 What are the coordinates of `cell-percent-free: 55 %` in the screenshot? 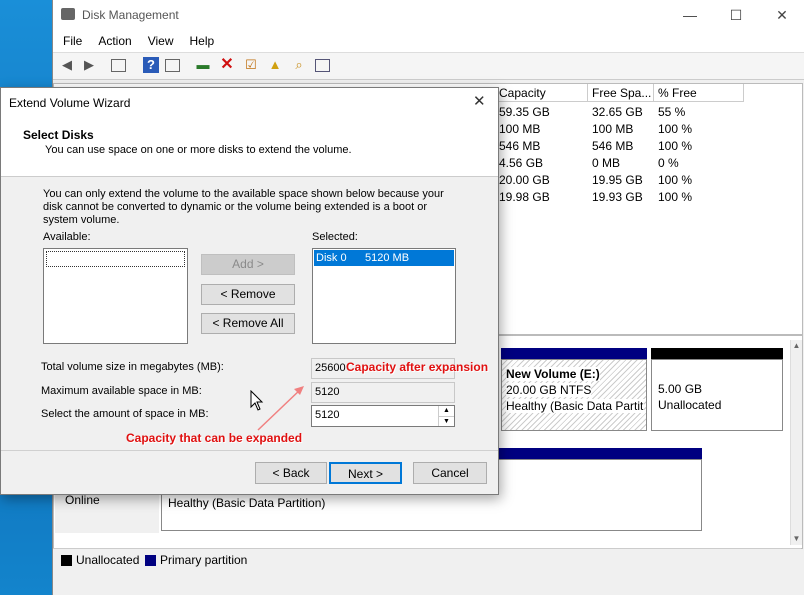 It's located at (672, 112).